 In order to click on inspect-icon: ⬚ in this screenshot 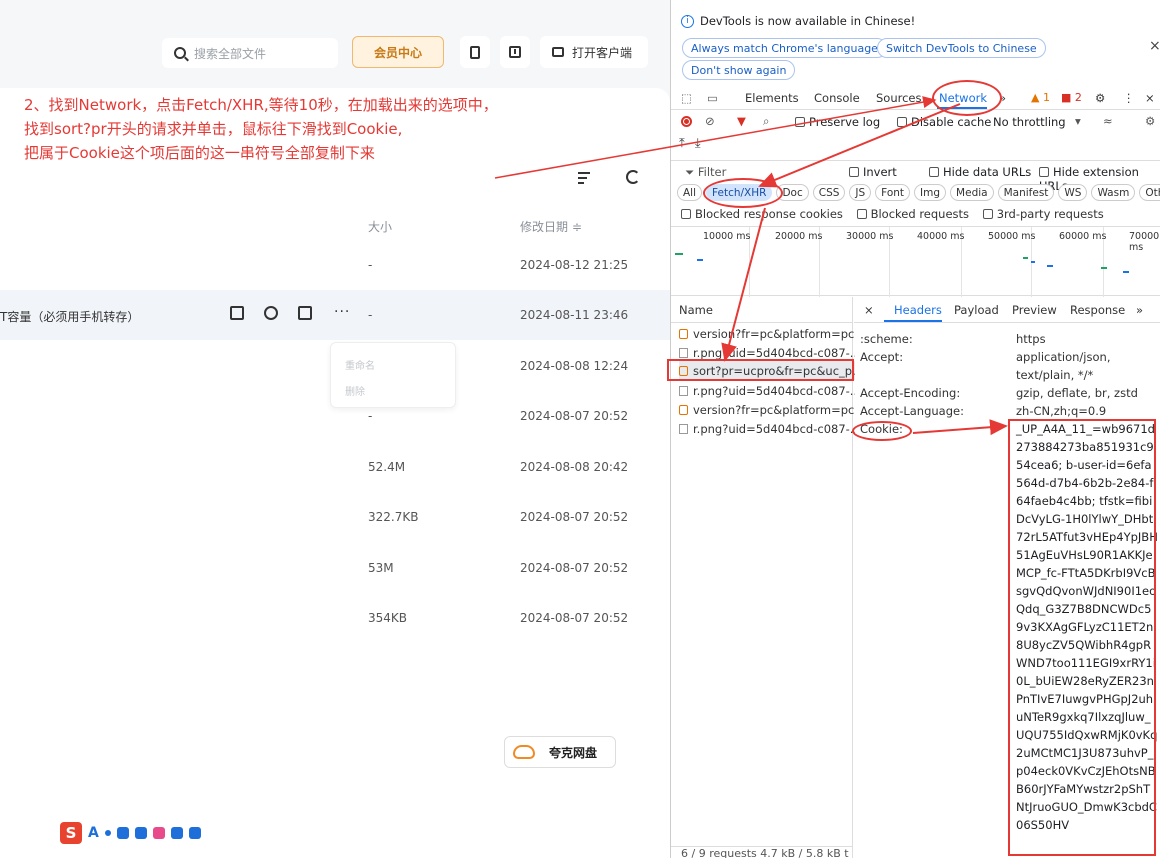, I will do `click(686, 98)`.